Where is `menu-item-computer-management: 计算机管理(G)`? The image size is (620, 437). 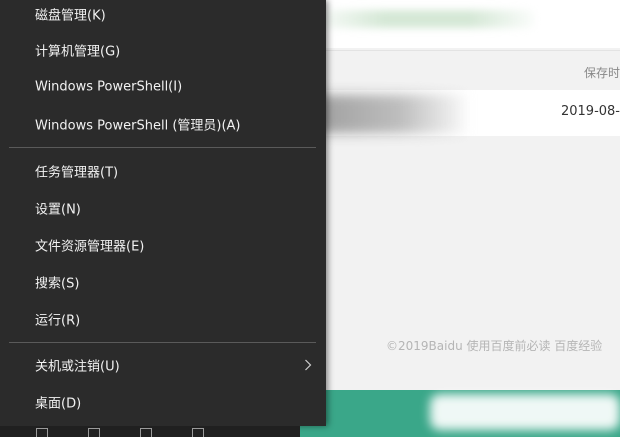
menu-item-computer-management: 计算机管理(G) is located at coordinates (163, 50).